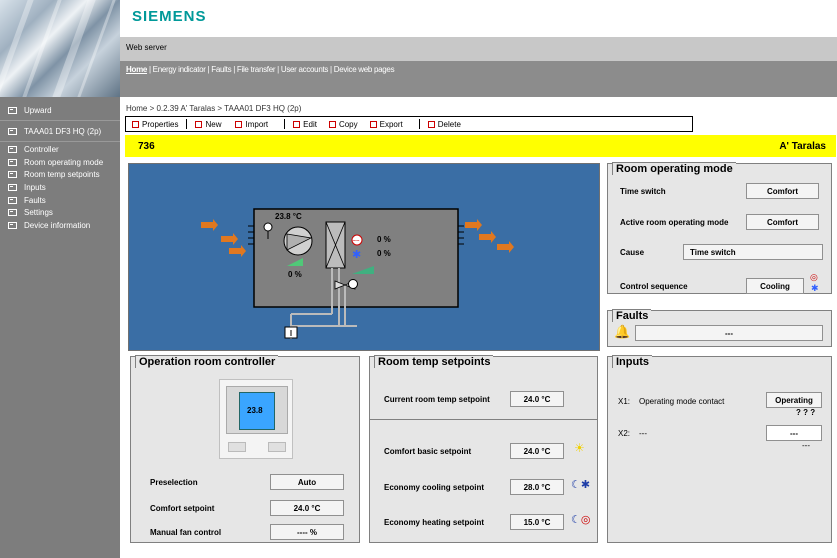 The height and width of the screenshot is (558, 837). What do you see at coordinates (199, 124) in the screenshot?
I see `new-icon` at bounding box center [199, 124].